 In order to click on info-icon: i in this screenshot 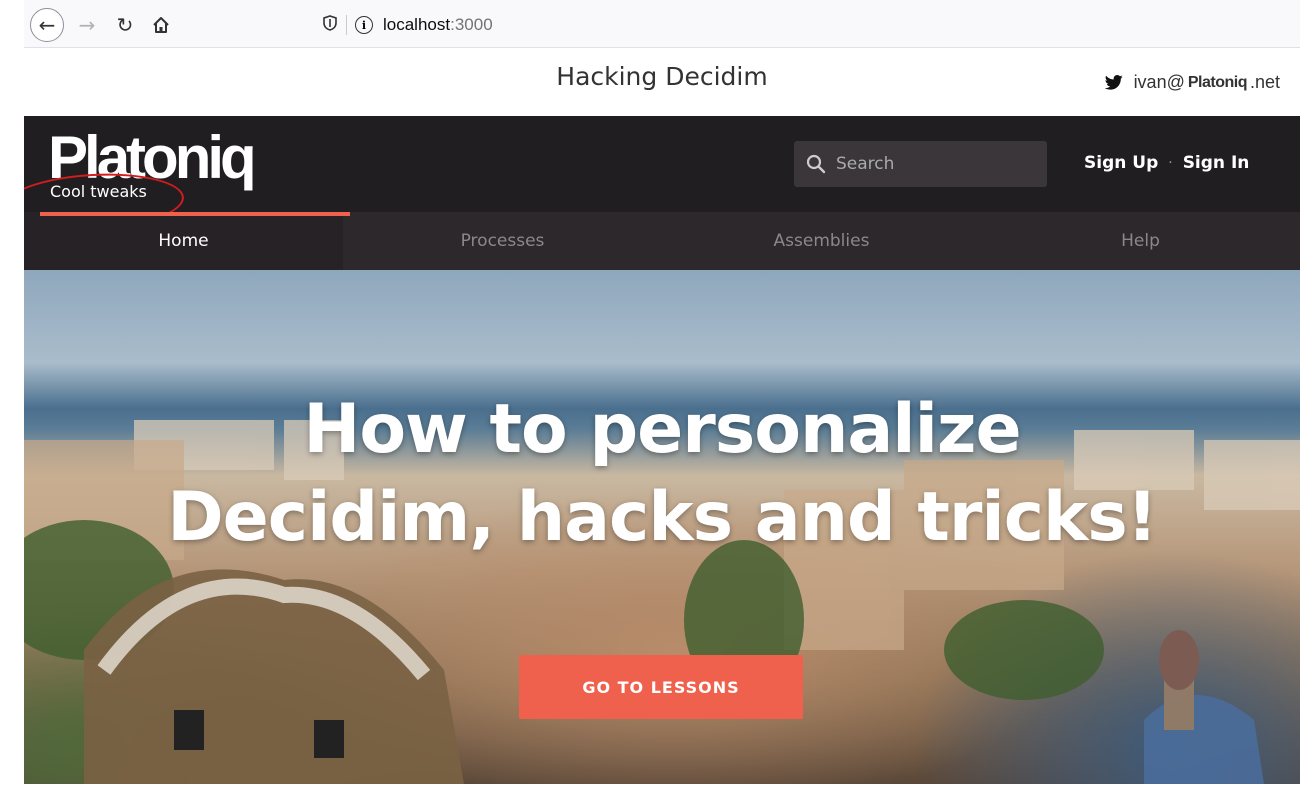, I will do `click(364, 25)`.